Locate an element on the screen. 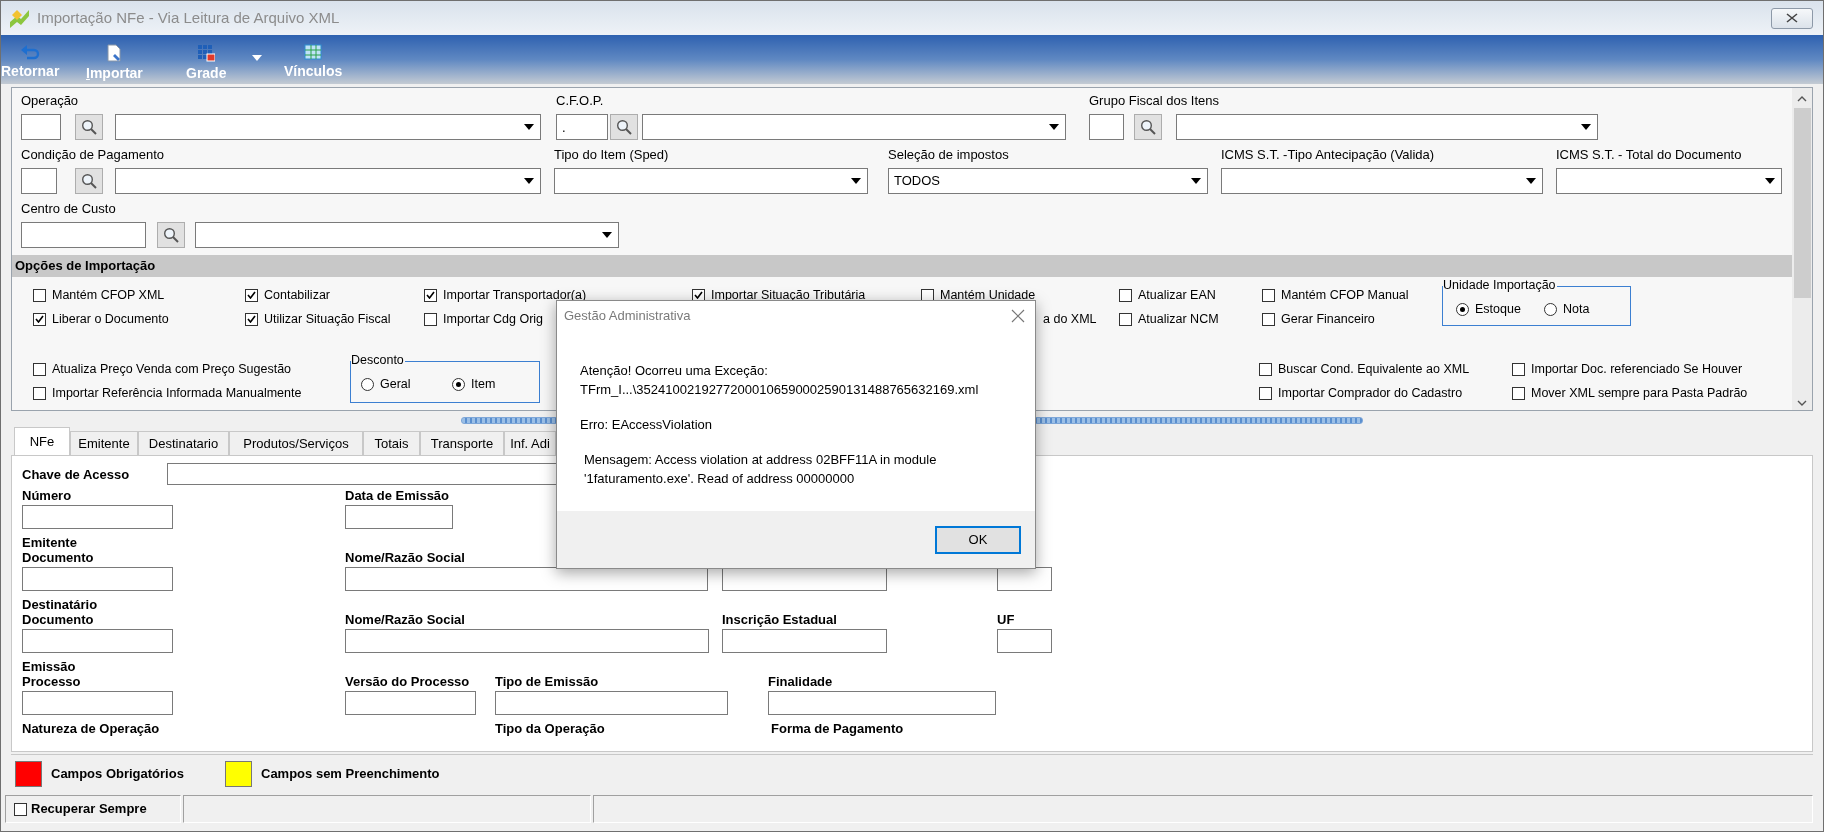 This screenshot has height=832, width=1824. tab: NFe is located at coordinates (42, 441).